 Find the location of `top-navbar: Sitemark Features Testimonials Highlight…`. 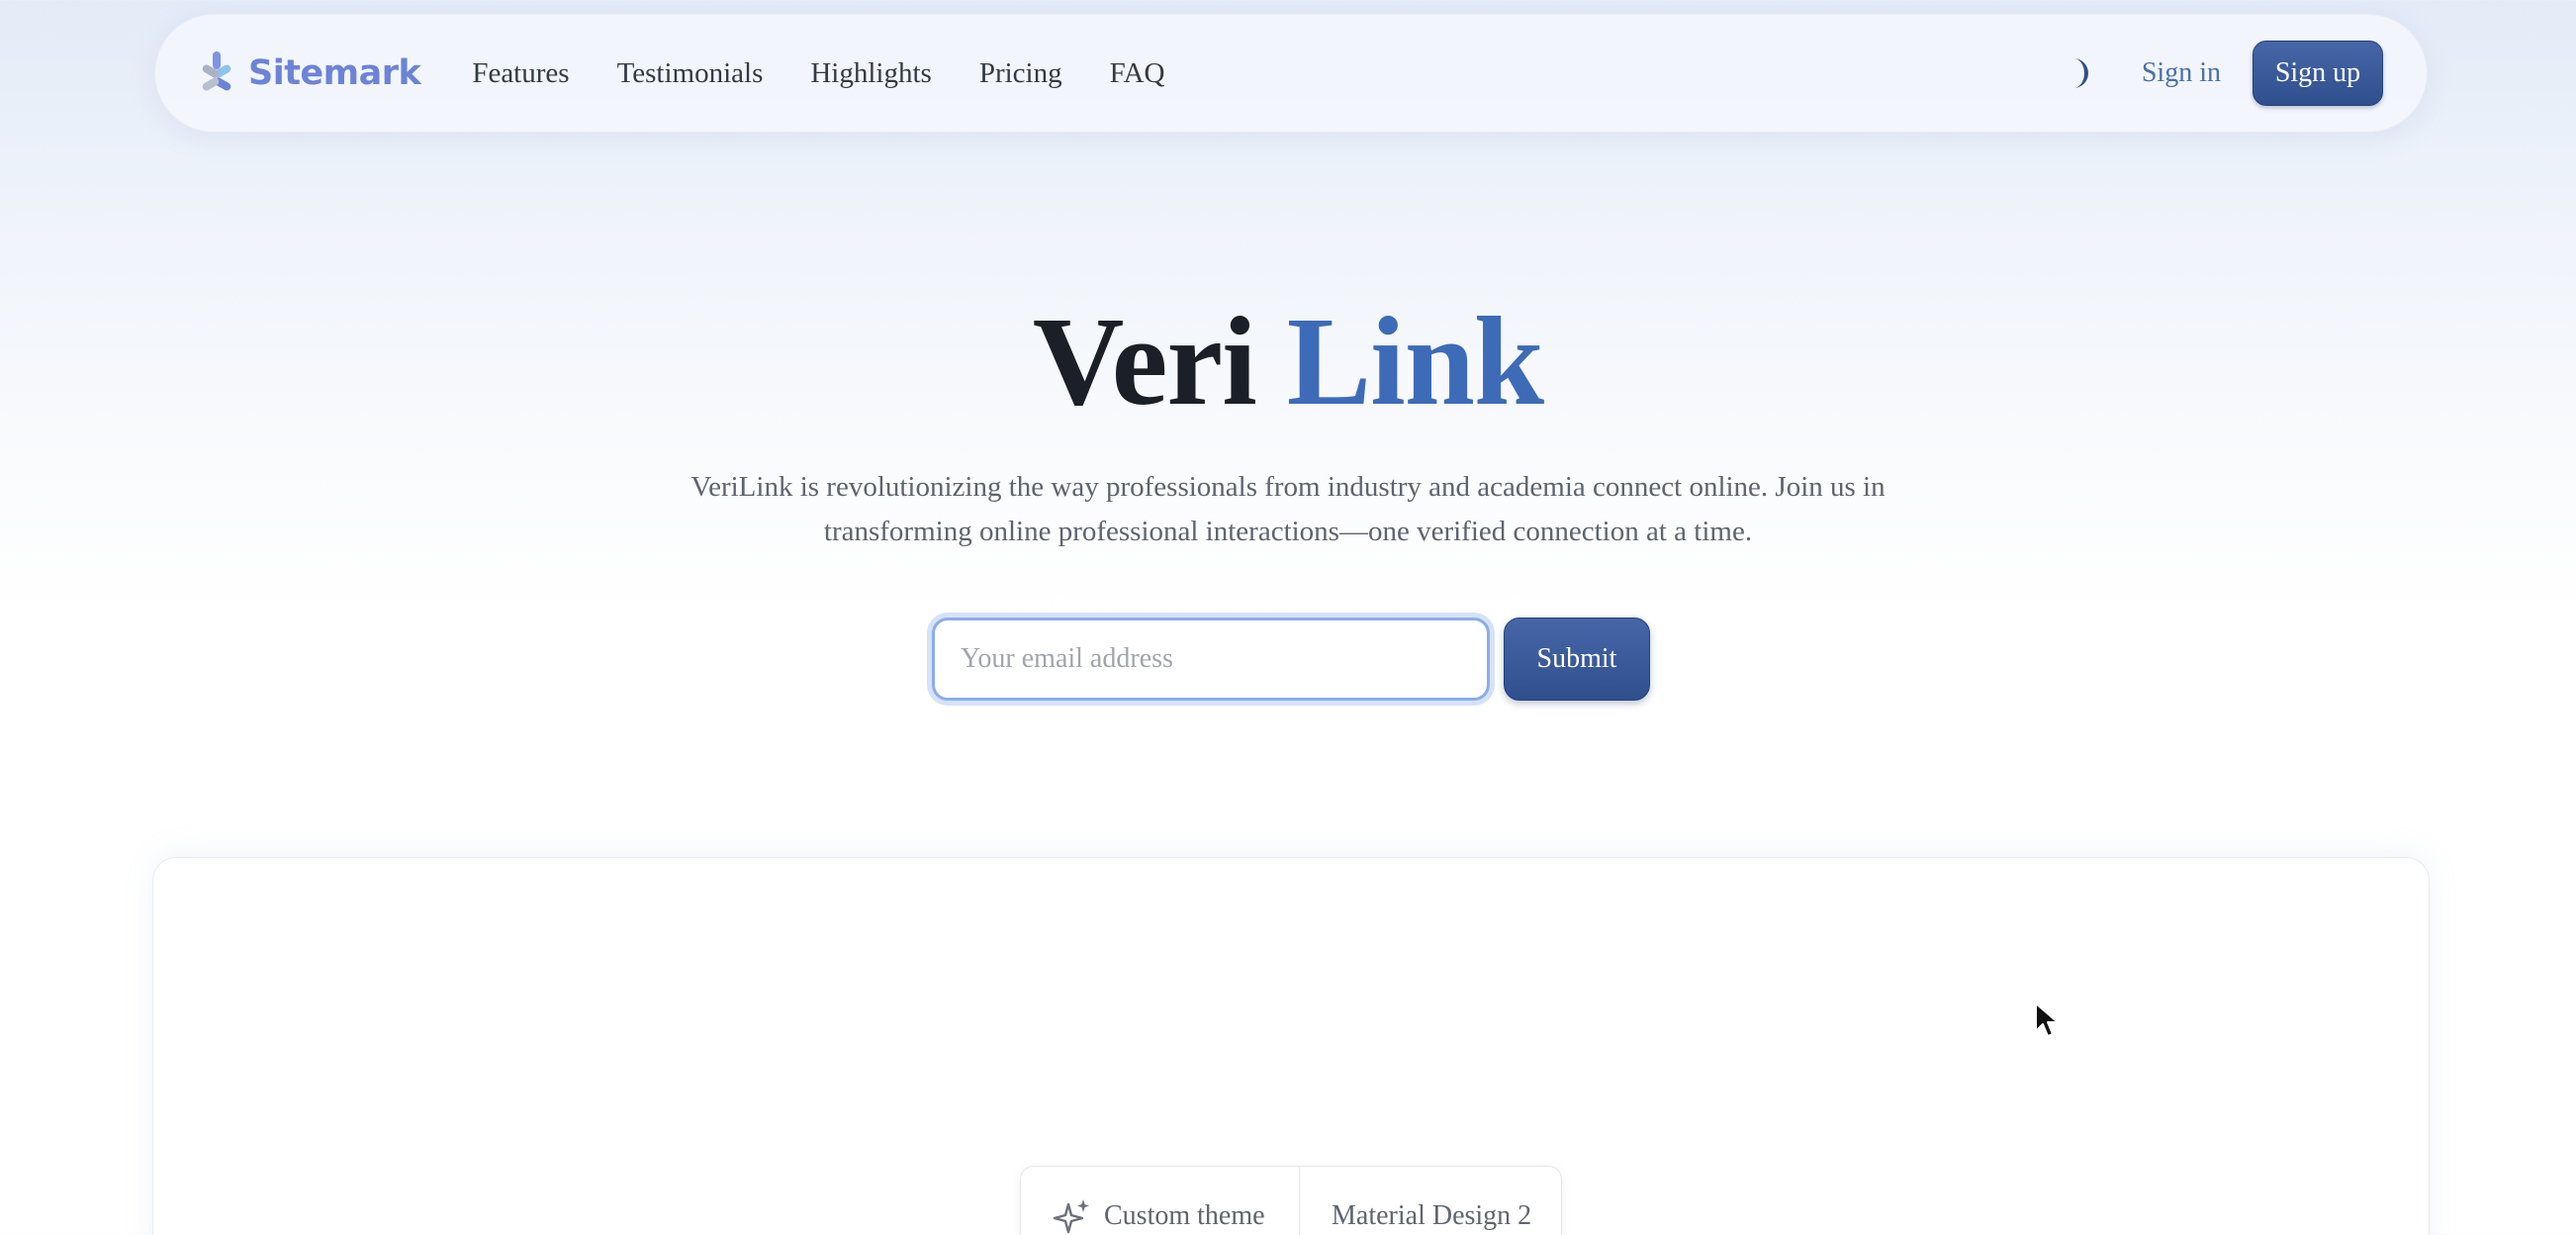

top-navbar: Sitemark Features Testimonials Highlight… is located at coordinates (1291, 73).